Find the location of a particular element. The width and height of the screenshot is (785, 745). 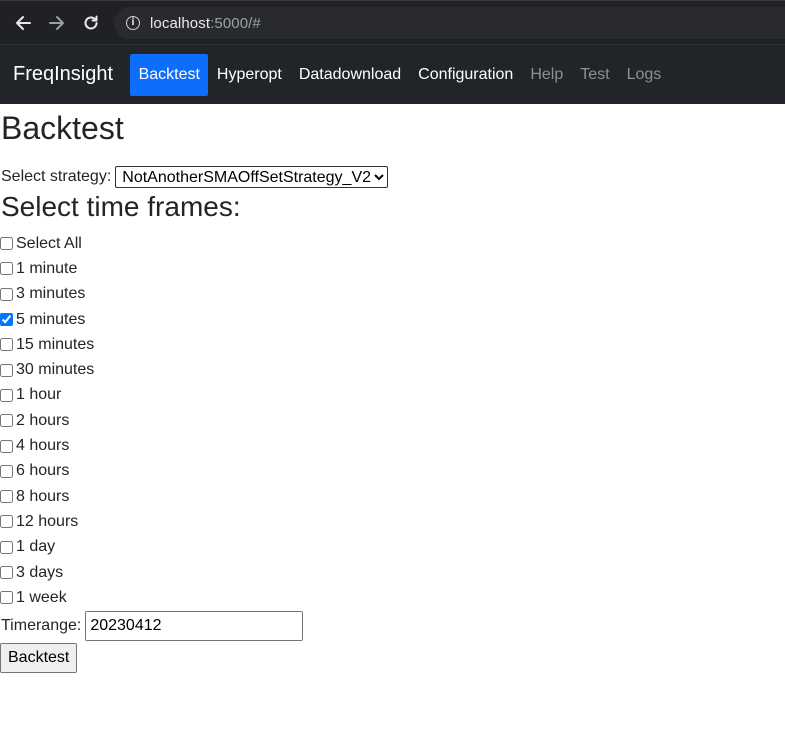

timeframe-item-1m: 1 minute is located at coordinates (392, 268).